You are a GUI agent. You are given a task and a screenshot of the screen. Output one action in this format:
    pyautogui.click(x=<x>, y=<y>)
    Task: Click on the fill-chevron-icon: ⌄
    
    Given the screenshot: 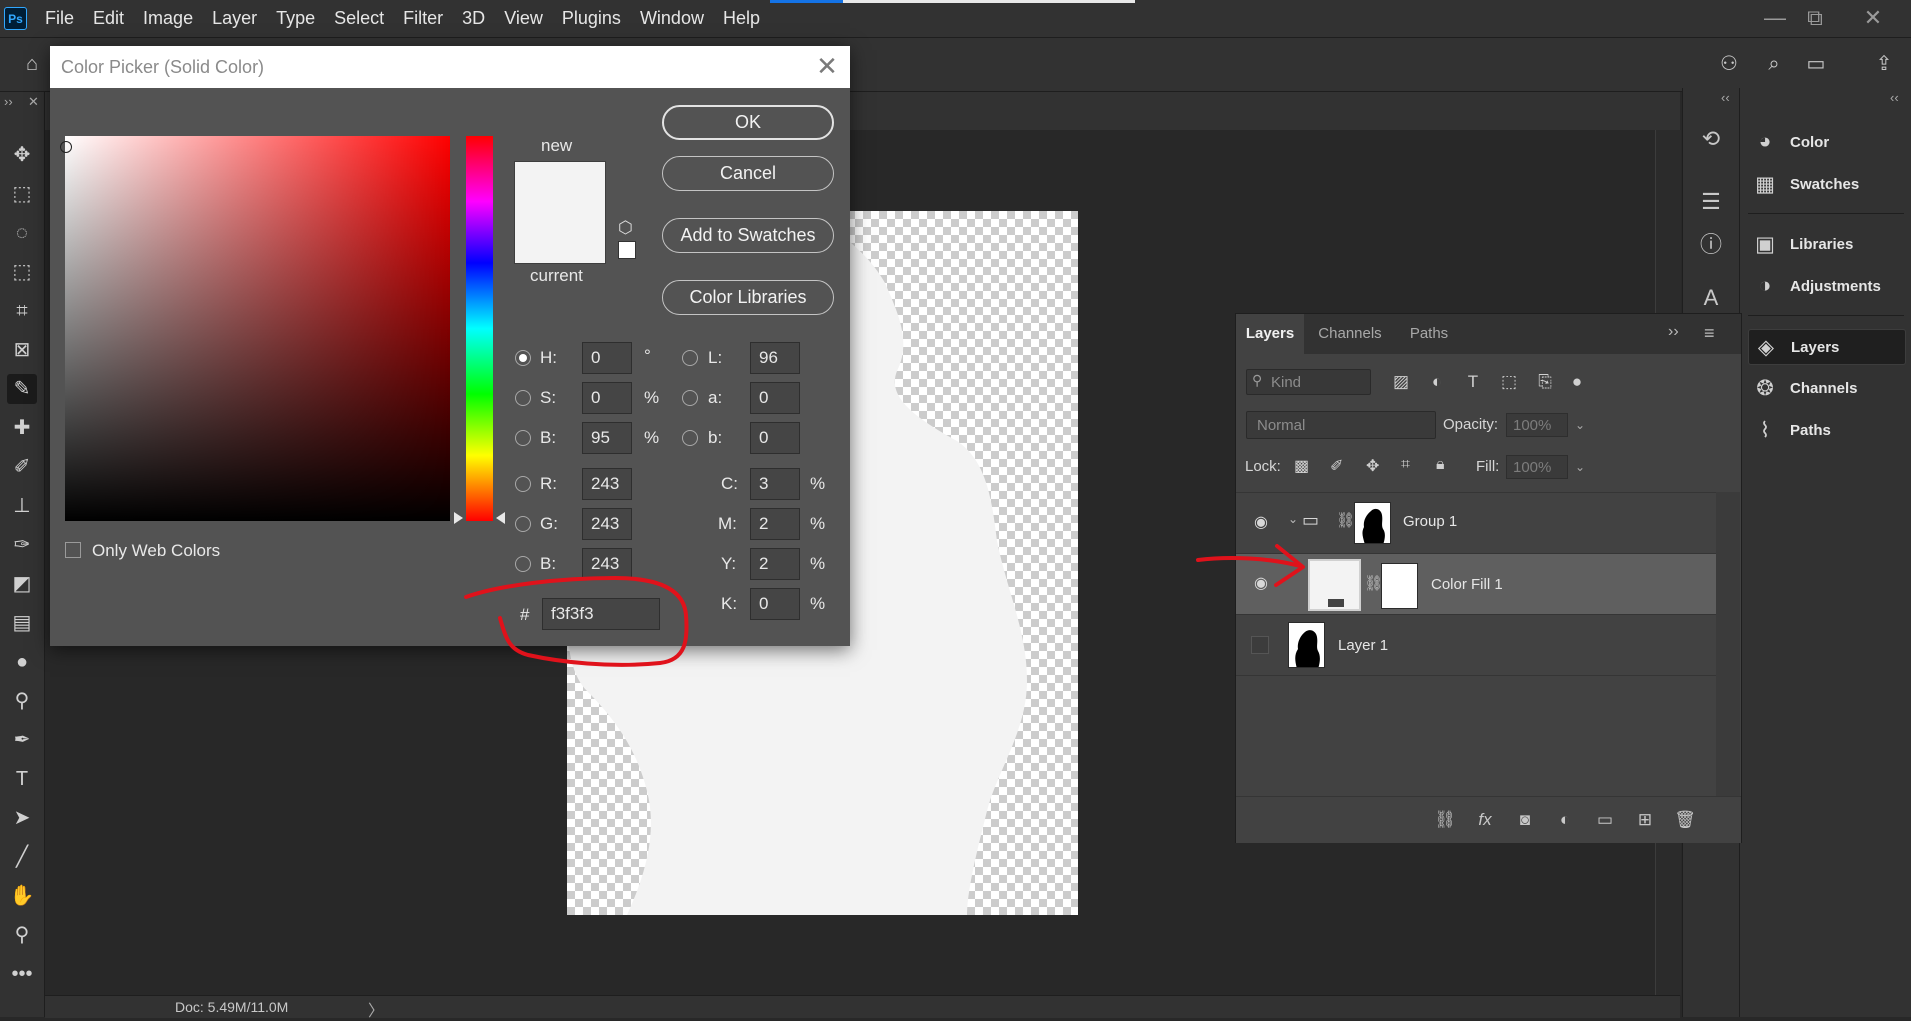 What is the action you would take?
    pyautogui.click(x=1580, y=467)
    